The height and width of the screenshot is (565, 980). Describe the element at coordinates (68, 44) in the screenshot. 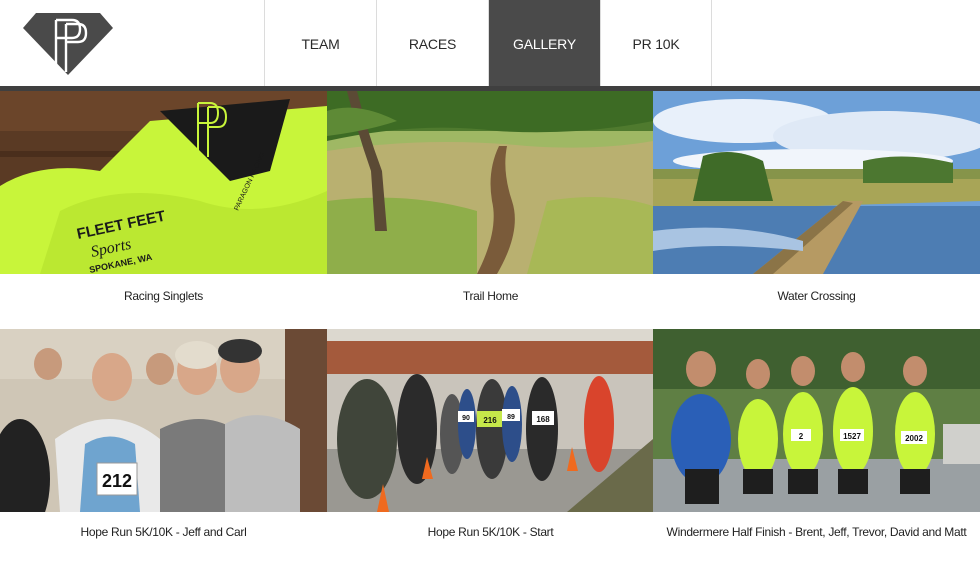

I see `paragon-logo` at that location.